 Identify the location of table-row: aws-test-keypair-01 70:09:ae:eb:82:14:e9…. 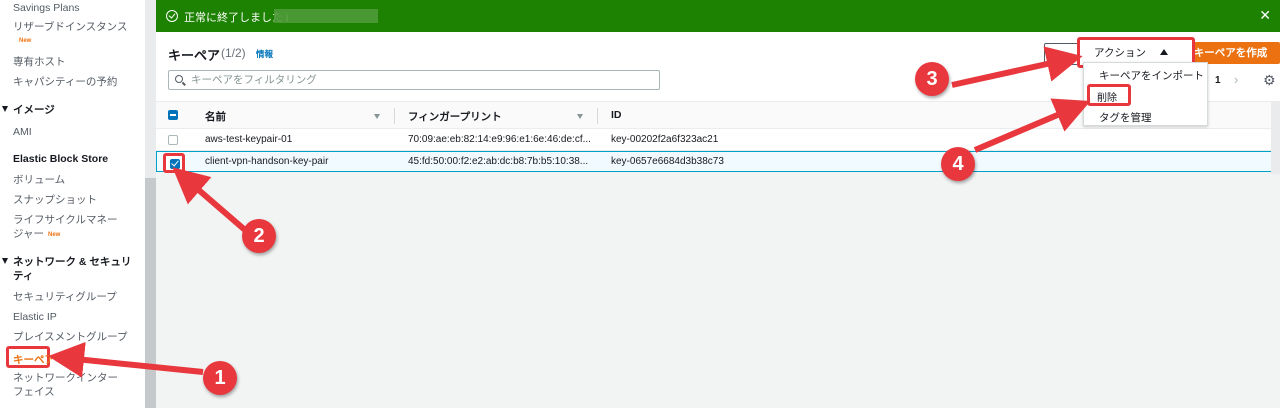
(718, 140).